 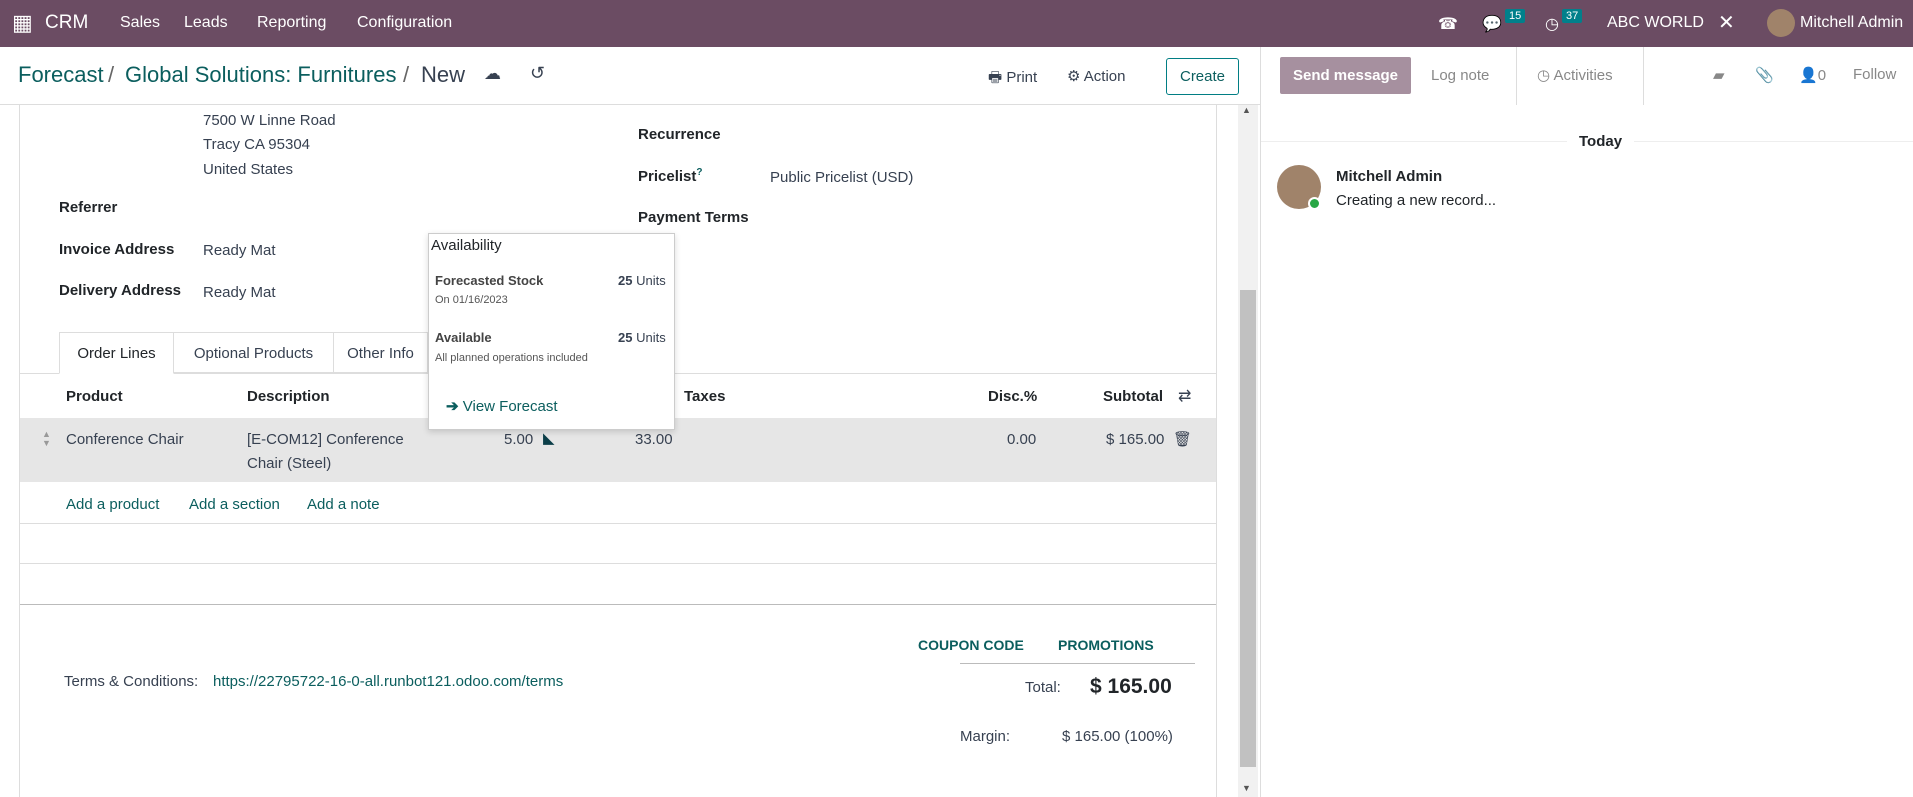 What do you see at coordinates (1874, 74) in the screenshot?
I see `follow-button: Follow` at bounding box center [1874, 74].